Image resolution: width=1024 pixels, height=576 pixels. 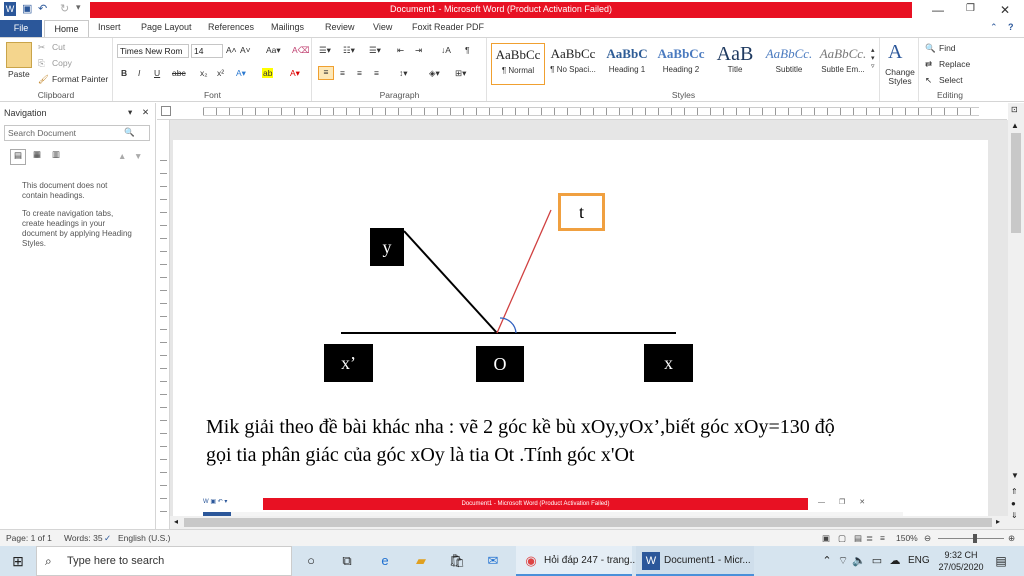 What do you see at coordinates (287, 27) in the screenshot?
I see `tab-mailings: Mailings` at bounding box center [287, 27].